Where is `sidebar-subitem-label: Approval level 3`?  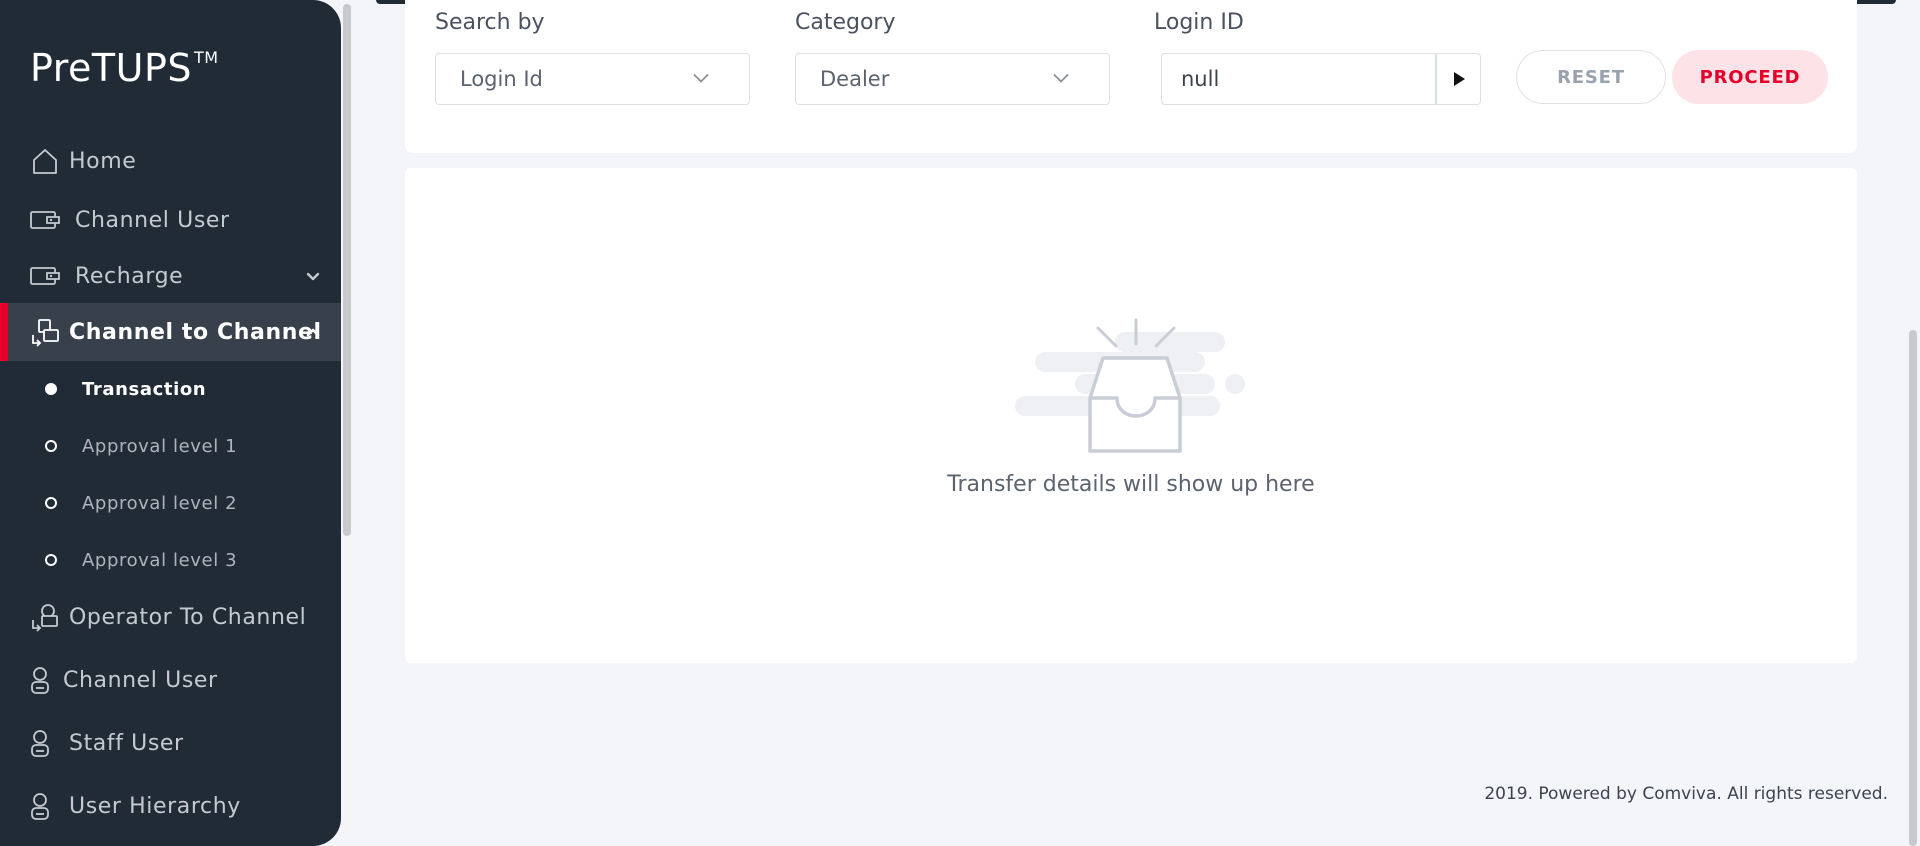 sidebar-subitem-label: Approval level 3 is located at coordinates (160, 560).